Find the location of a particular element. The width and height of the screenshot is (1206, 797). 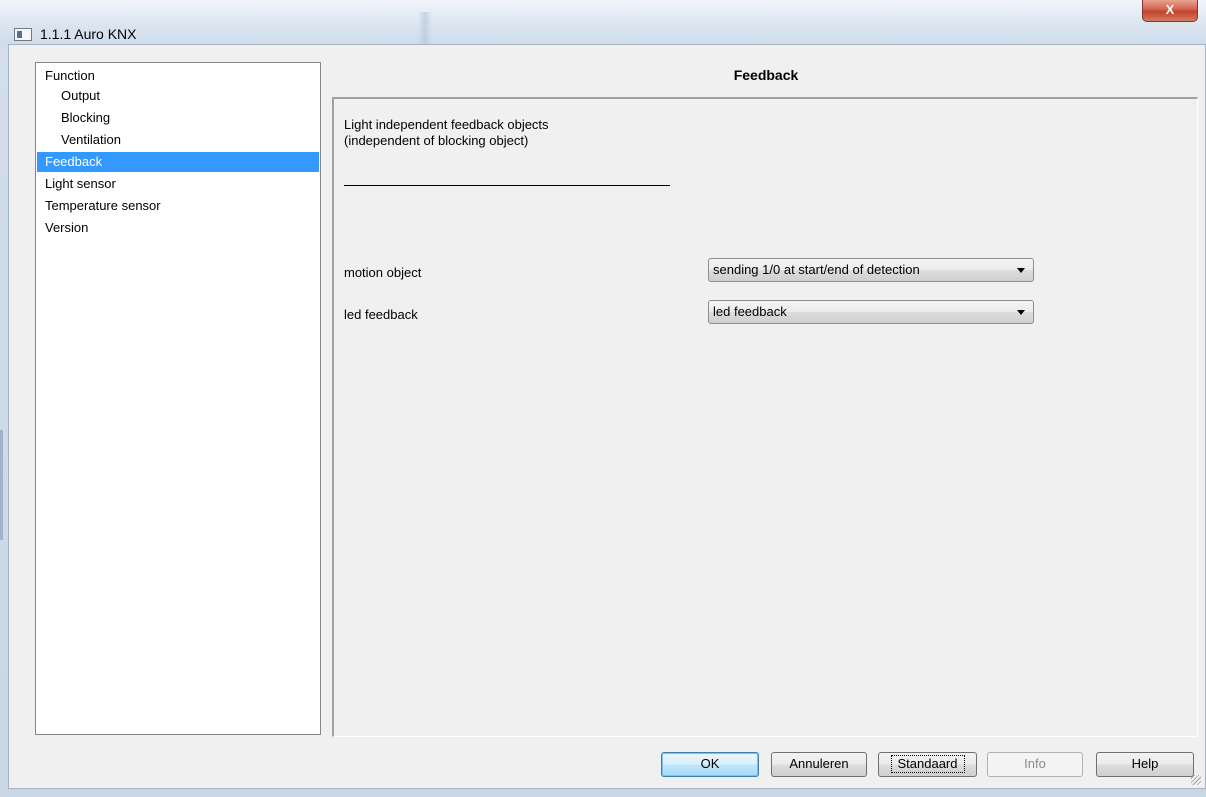

default-button-label: Standaard is located at coordinates (927, 764).